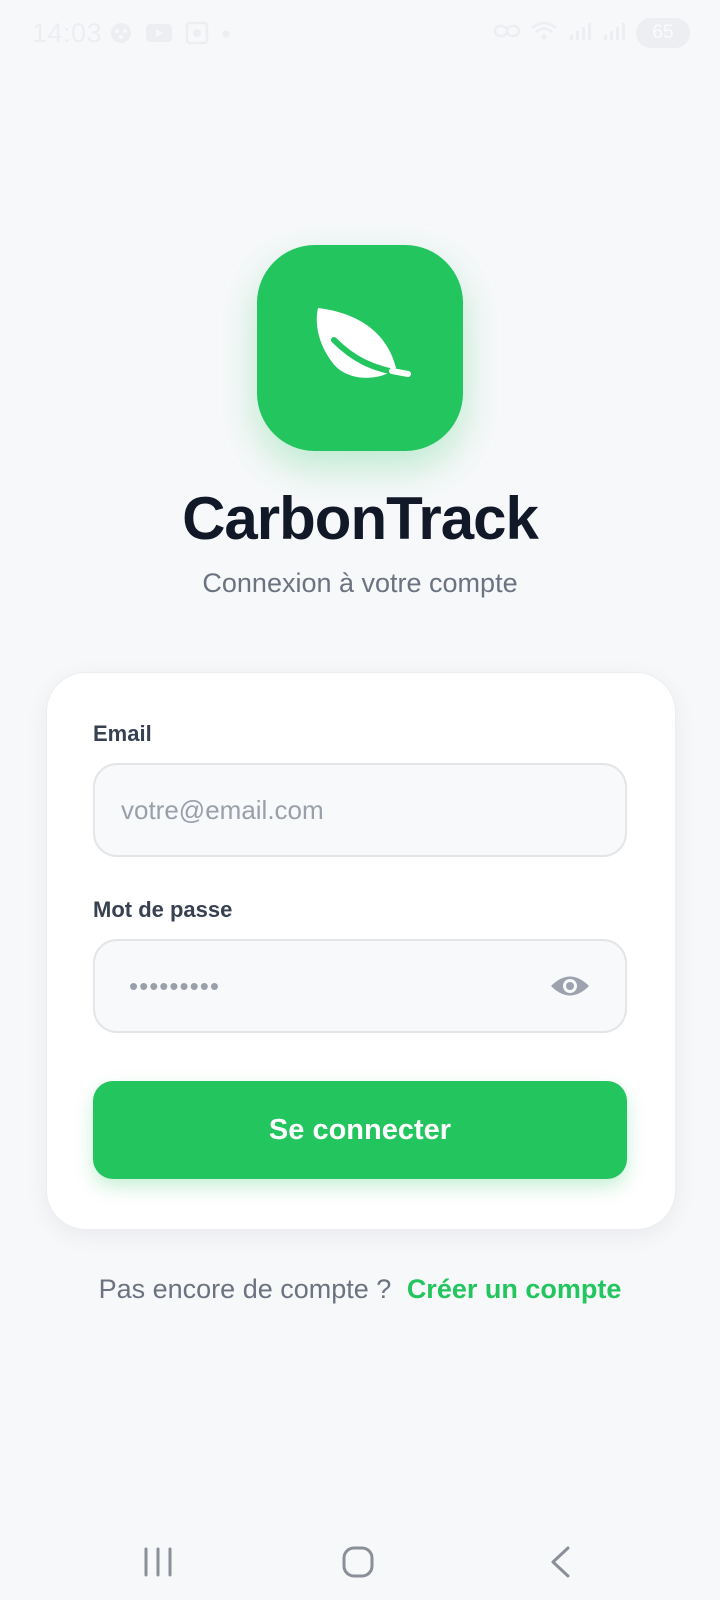  Describe the element at coordinates (197, 35) in the screenshot. I see `screen-record-icon` at that location.